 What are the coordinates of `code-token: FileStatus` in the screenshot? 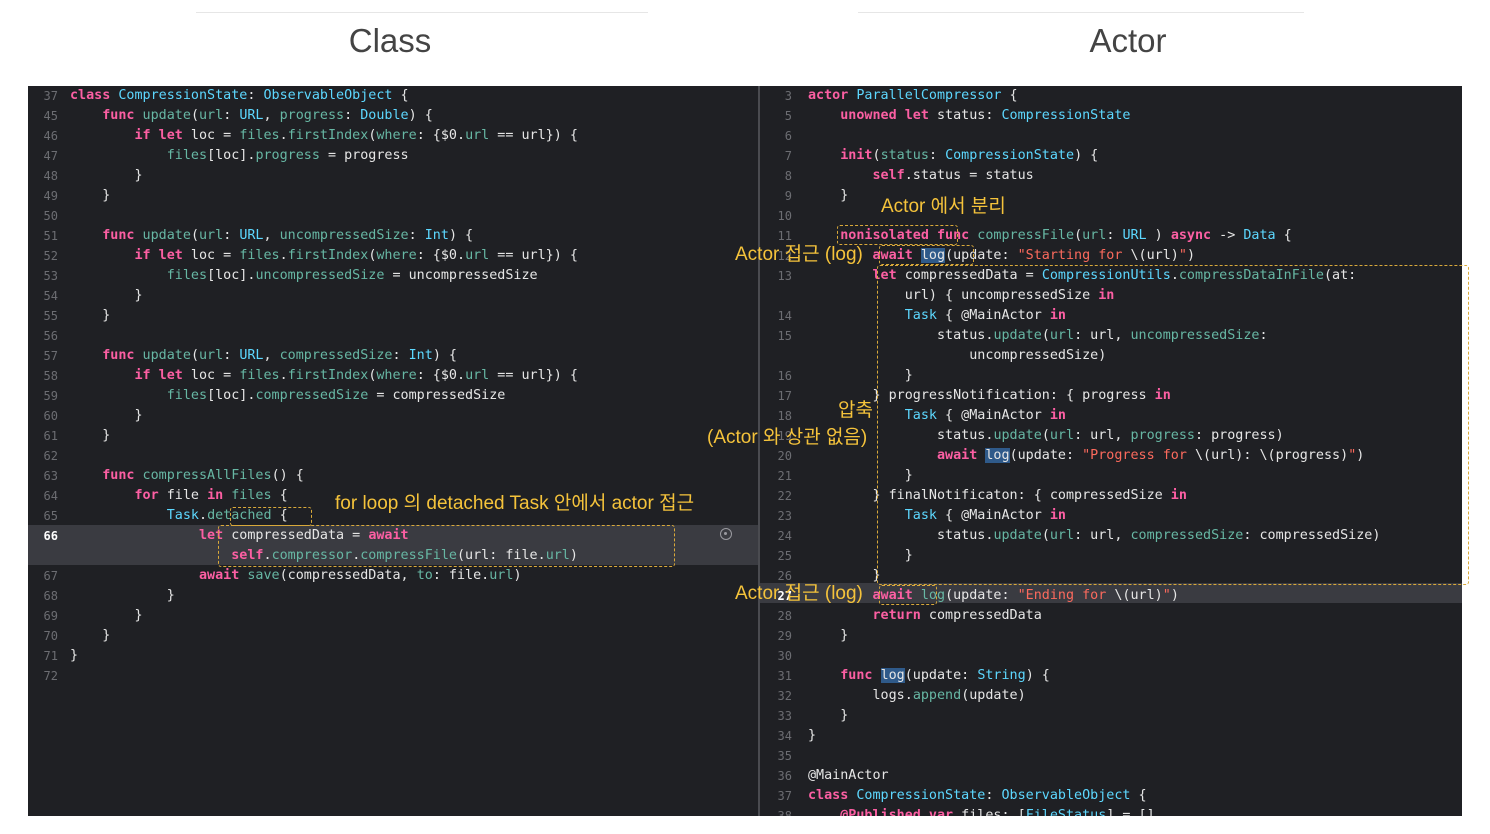 It's located at (1066, 812).